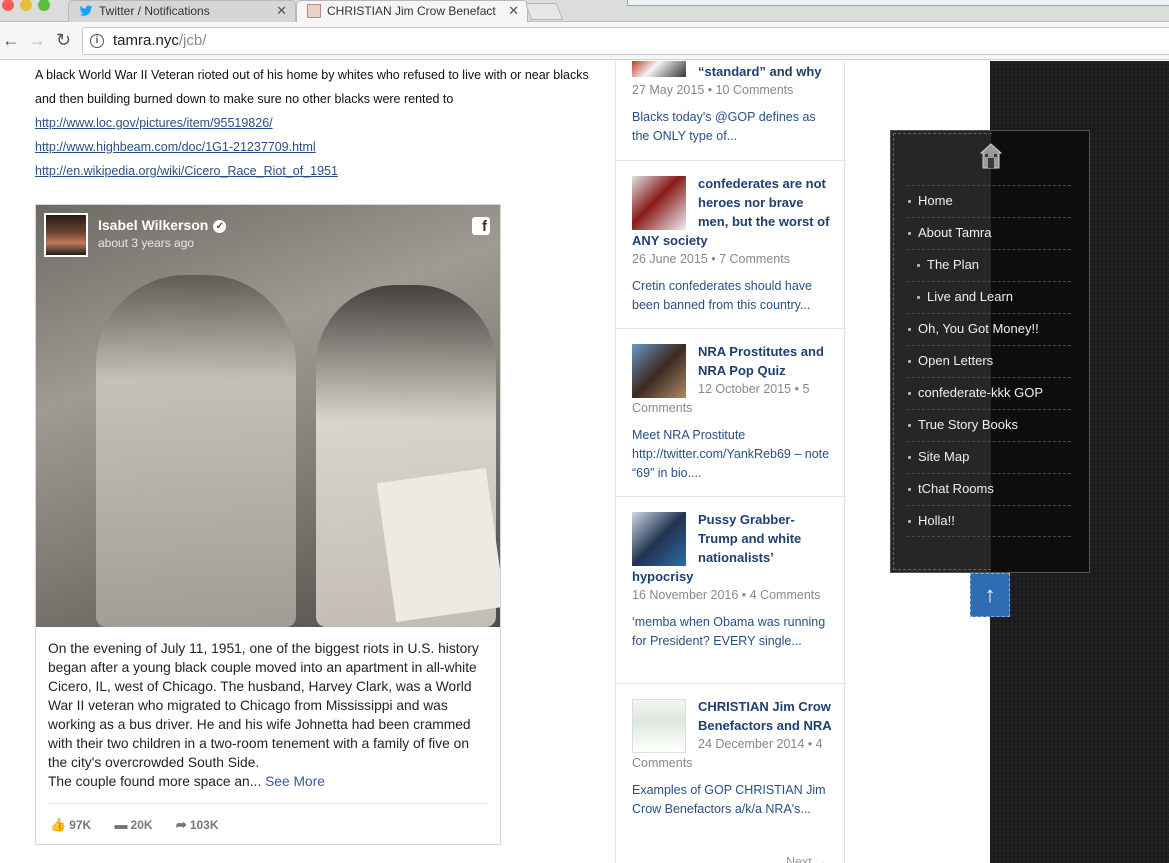 This screenshot has height=863, width=1169. Describe the element at coordinates (544, 11) in the screenshot. I see `new-tab-button` at that location.